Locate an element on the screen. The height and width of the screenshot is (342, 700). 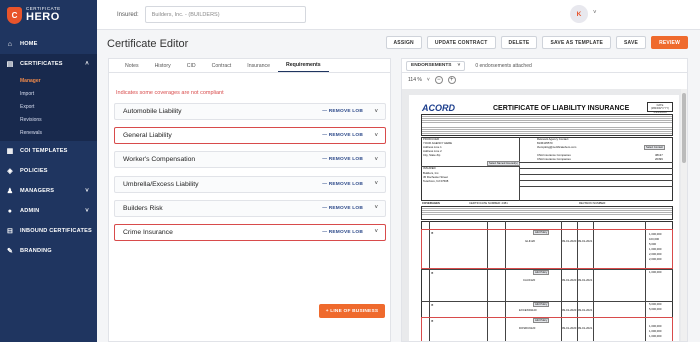
tab-notes: Notes is located at coordinates (132, 65).